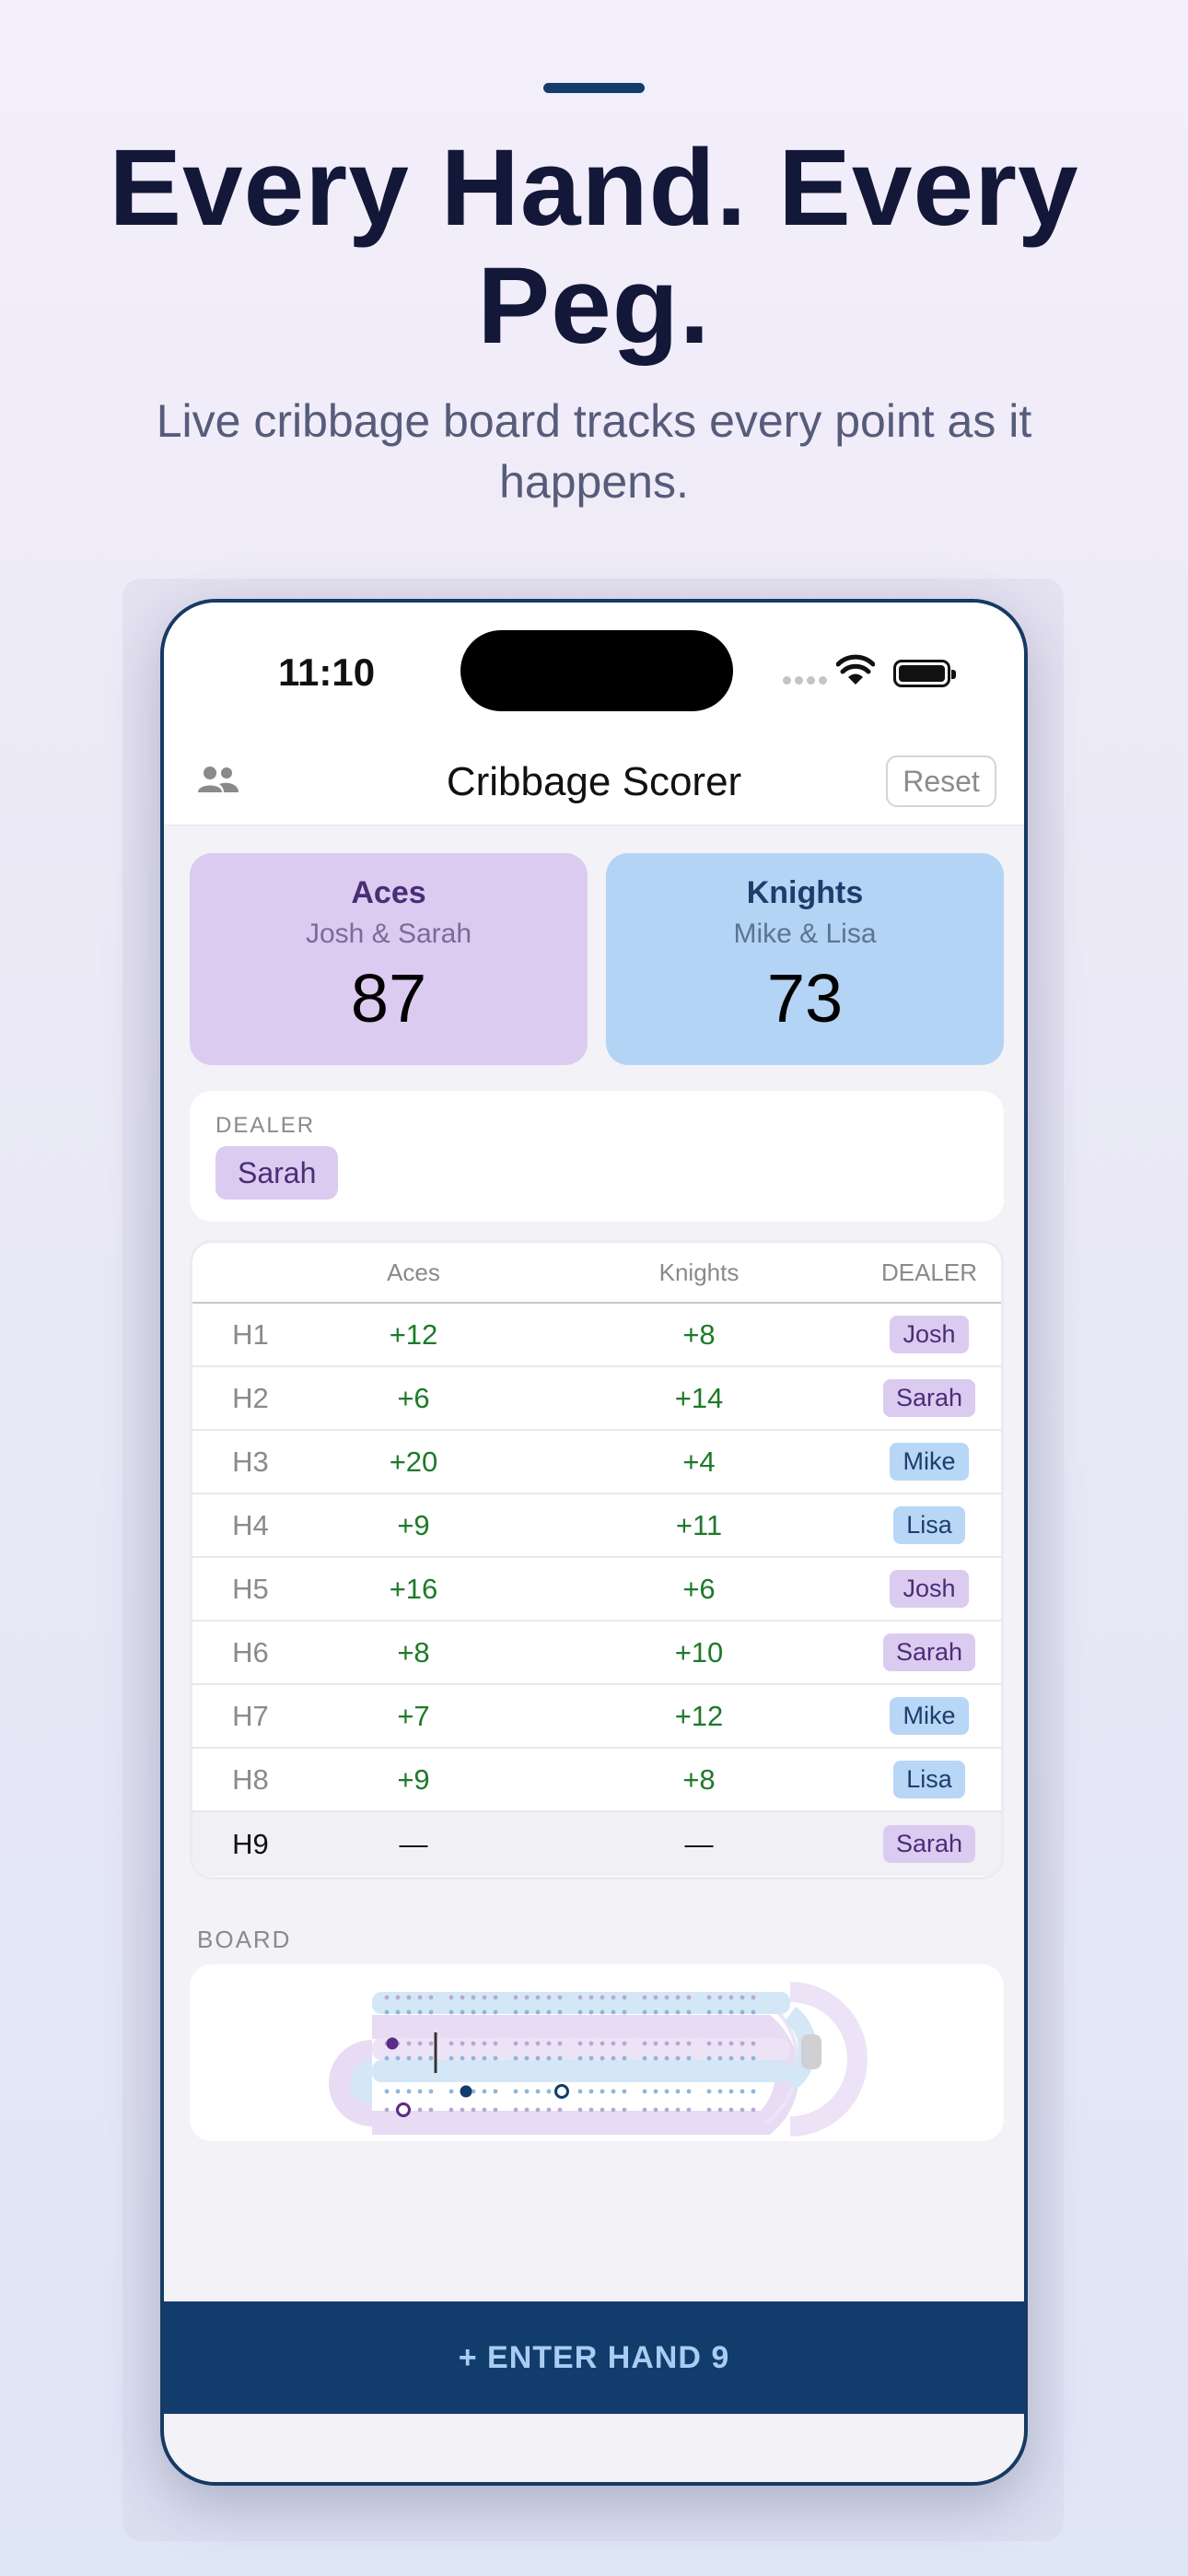 The height and width of the screenshot is (2576, 1188). I want to click on hero-headline: Every Hand. Every Peg., so click(594, 247).